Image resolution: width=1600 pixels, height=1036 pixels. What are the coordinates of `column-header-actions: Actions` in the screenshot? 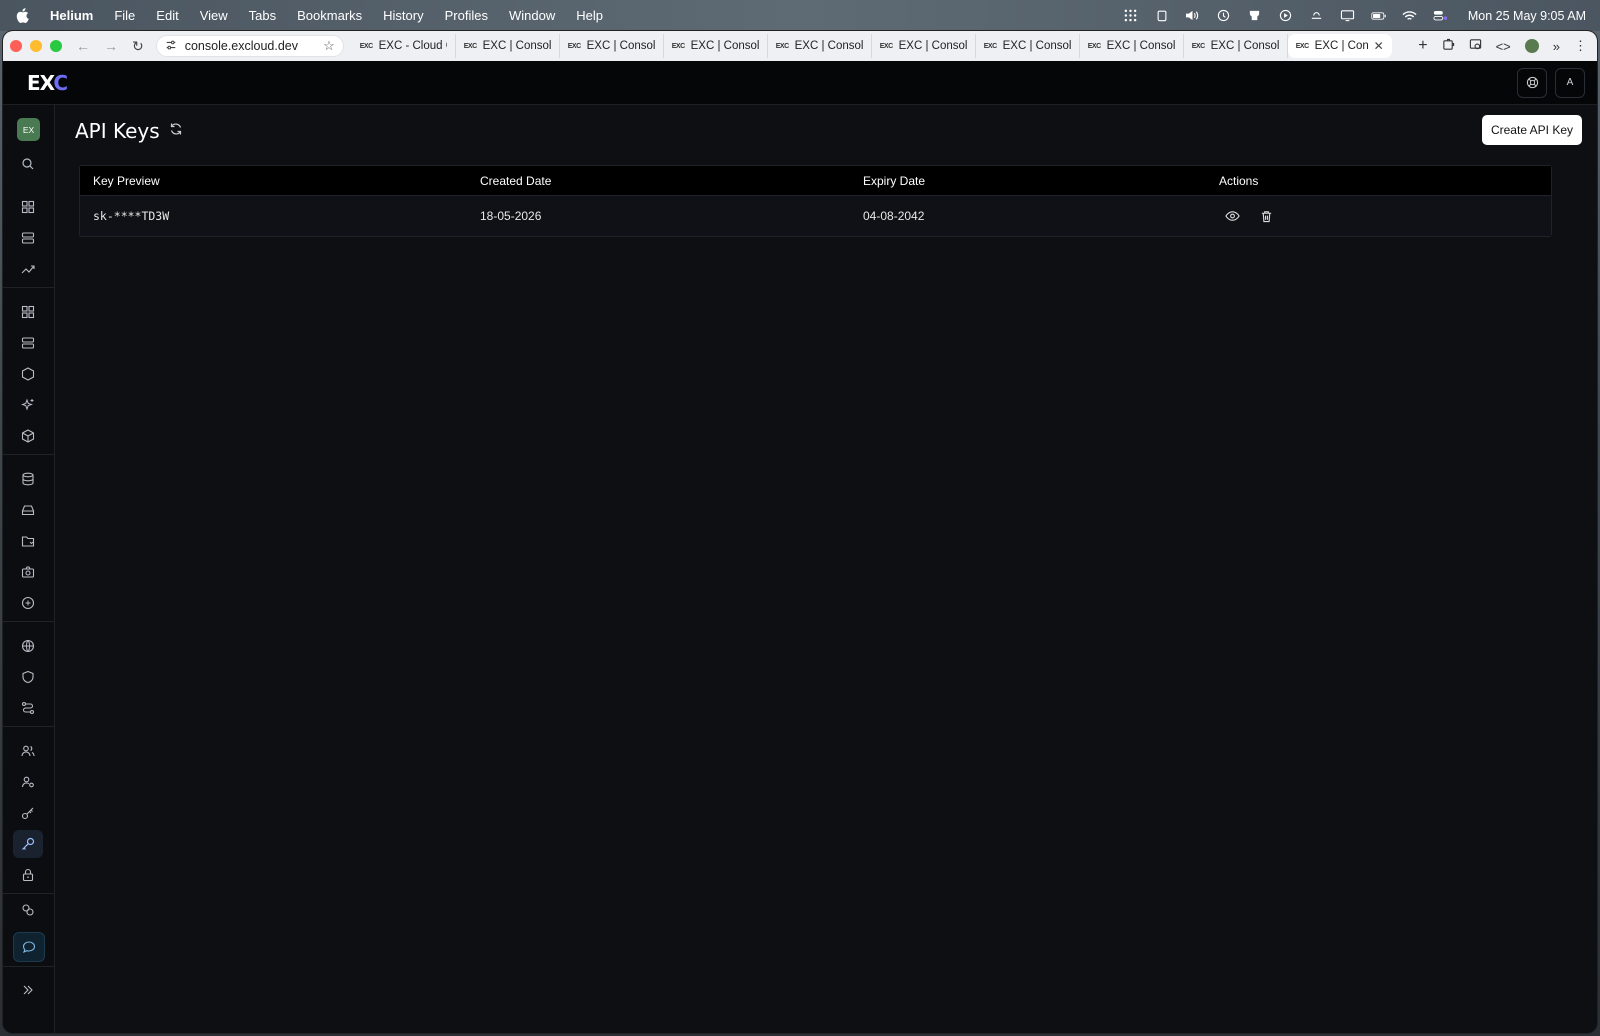 It's located at (1239, 180).